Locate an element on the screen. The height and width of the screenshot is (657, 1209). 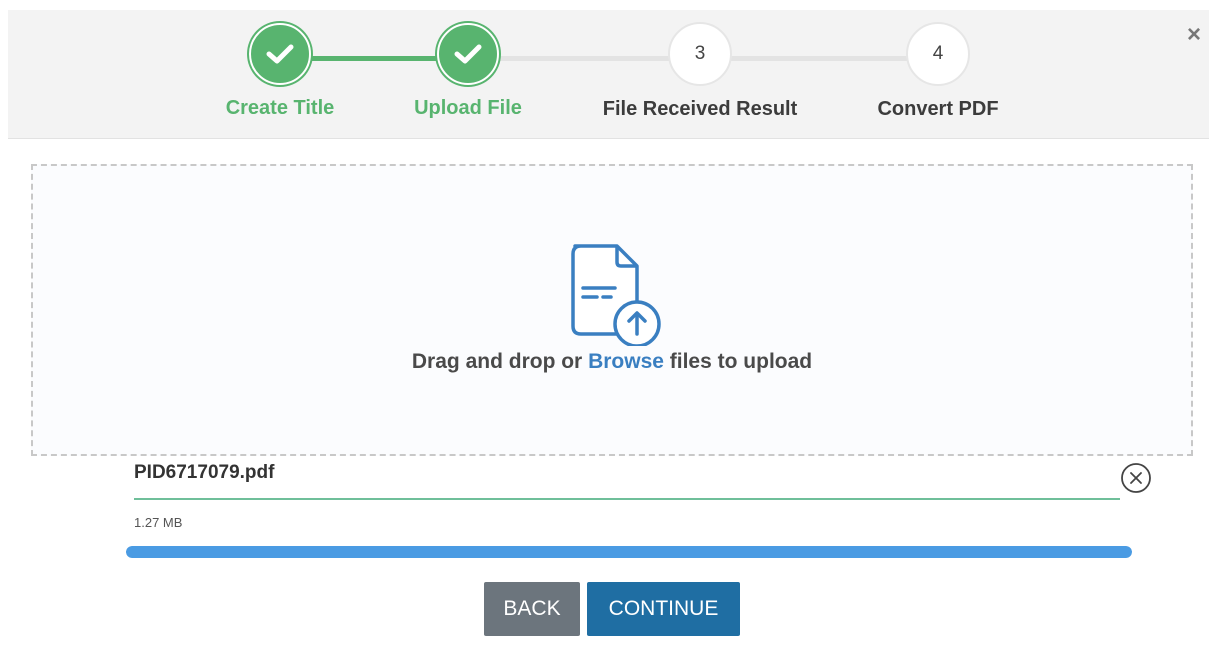
uploaded-file-size: 1.27 MB is located at coordinates (158, 522).